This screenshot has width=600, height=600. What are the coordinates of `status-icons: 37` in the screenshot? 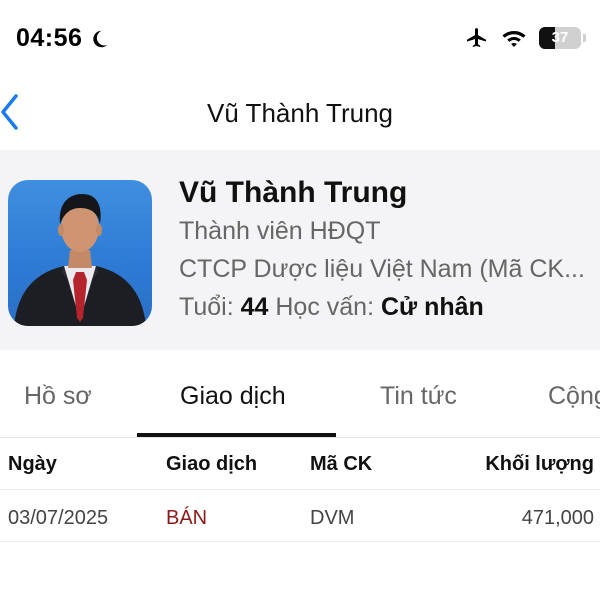 It's located at (525, 38).